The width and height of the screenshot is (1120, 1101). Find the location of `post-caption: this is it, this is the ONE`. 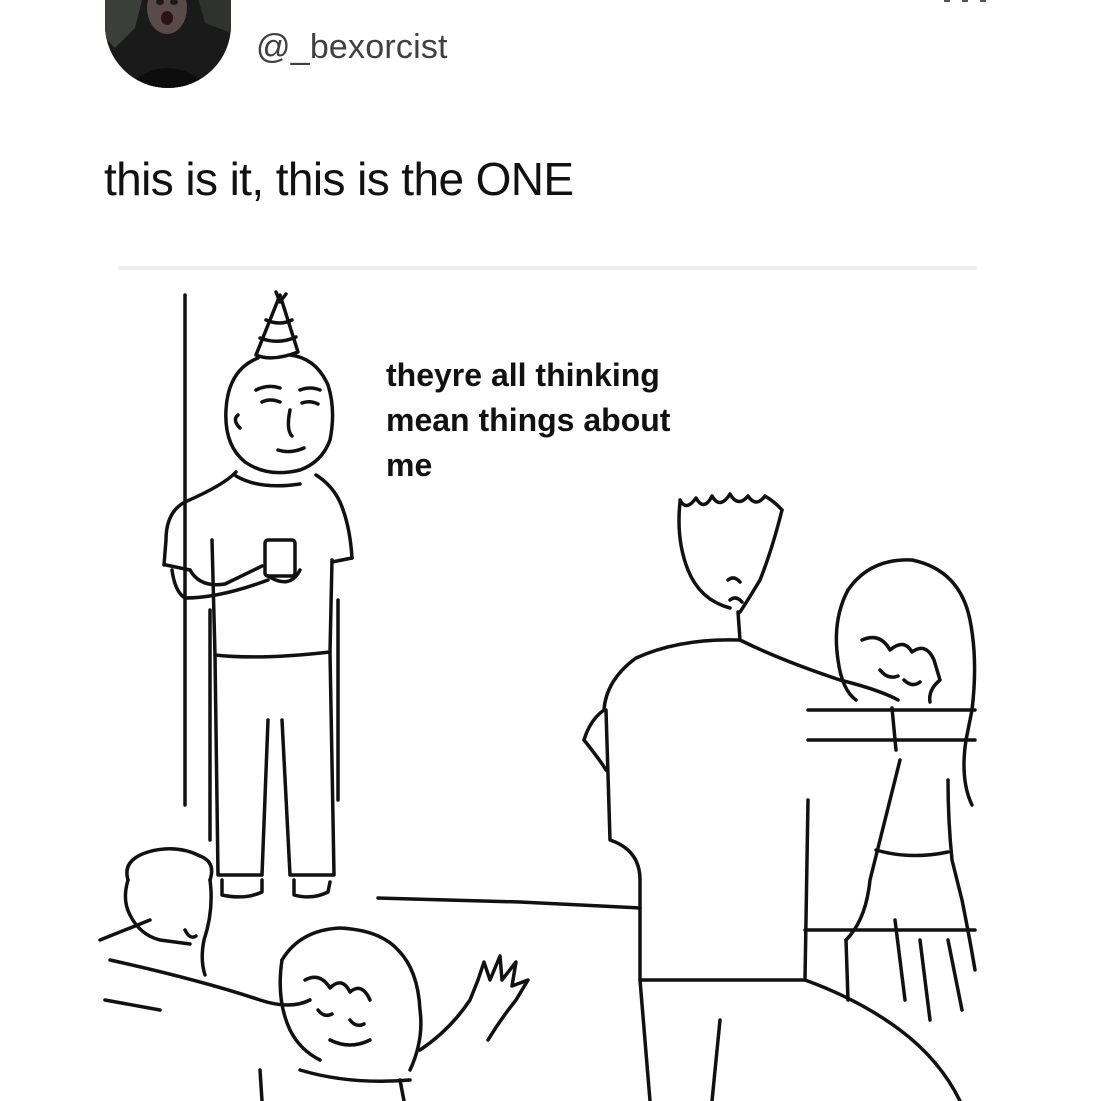

post-caption: this is it, this is the ONE is located at coordinates (339, 179).